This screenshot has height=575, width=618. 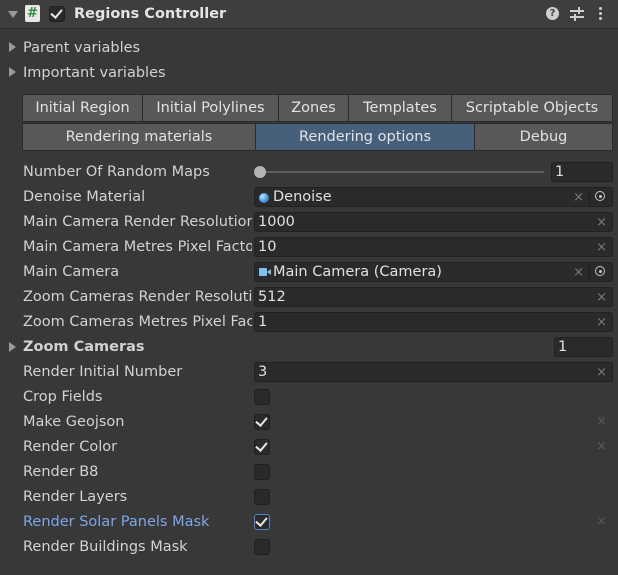 What do you see at coordinates (582, 172) in the screenshot?
I see `random-maps-input: 1` at bounding box center [582, 172].